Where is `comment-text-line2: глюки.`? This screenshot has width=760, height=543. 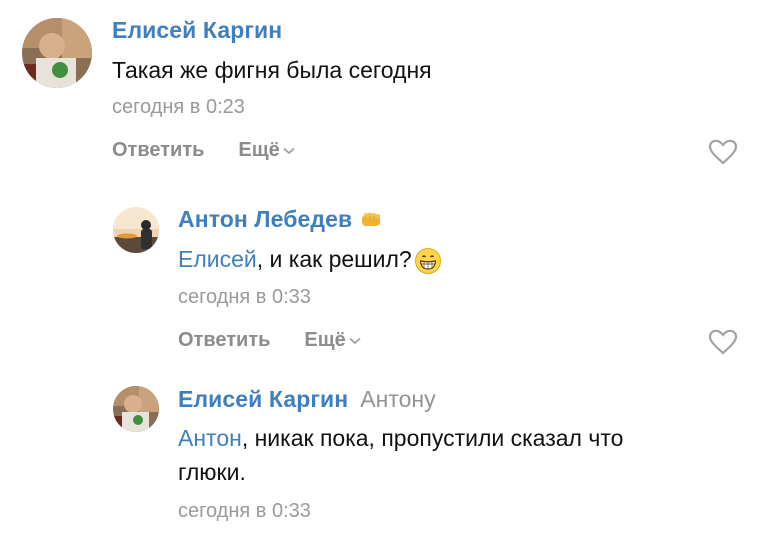
comment-text-line2: глюки. is located at coordinates (212, 472).